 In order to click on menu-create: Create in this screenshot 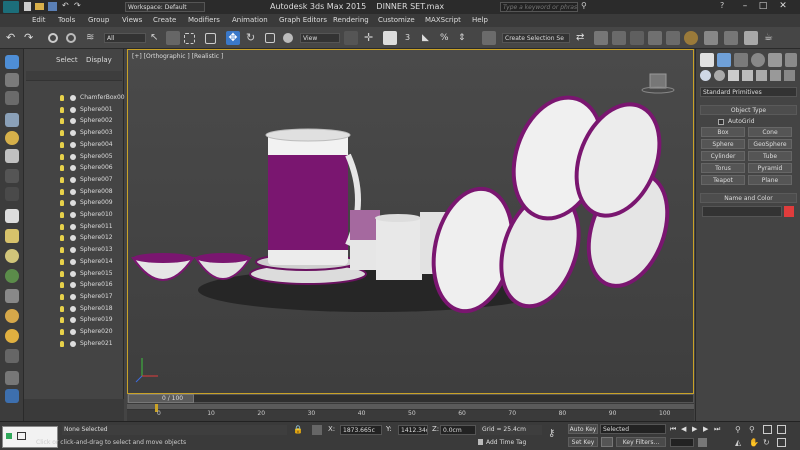, I will do `click(164, 20)`.